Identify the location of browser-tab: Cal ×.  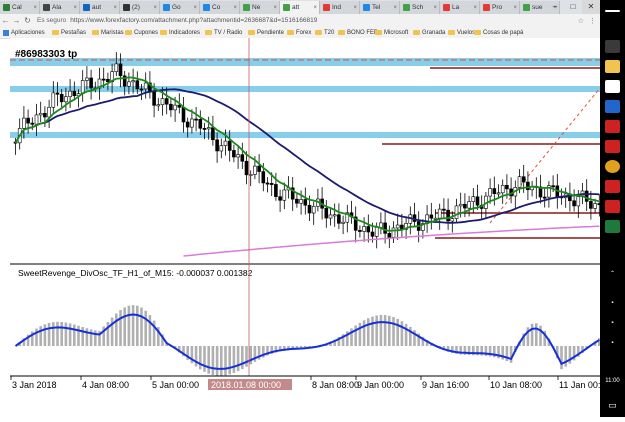
(20, 7).